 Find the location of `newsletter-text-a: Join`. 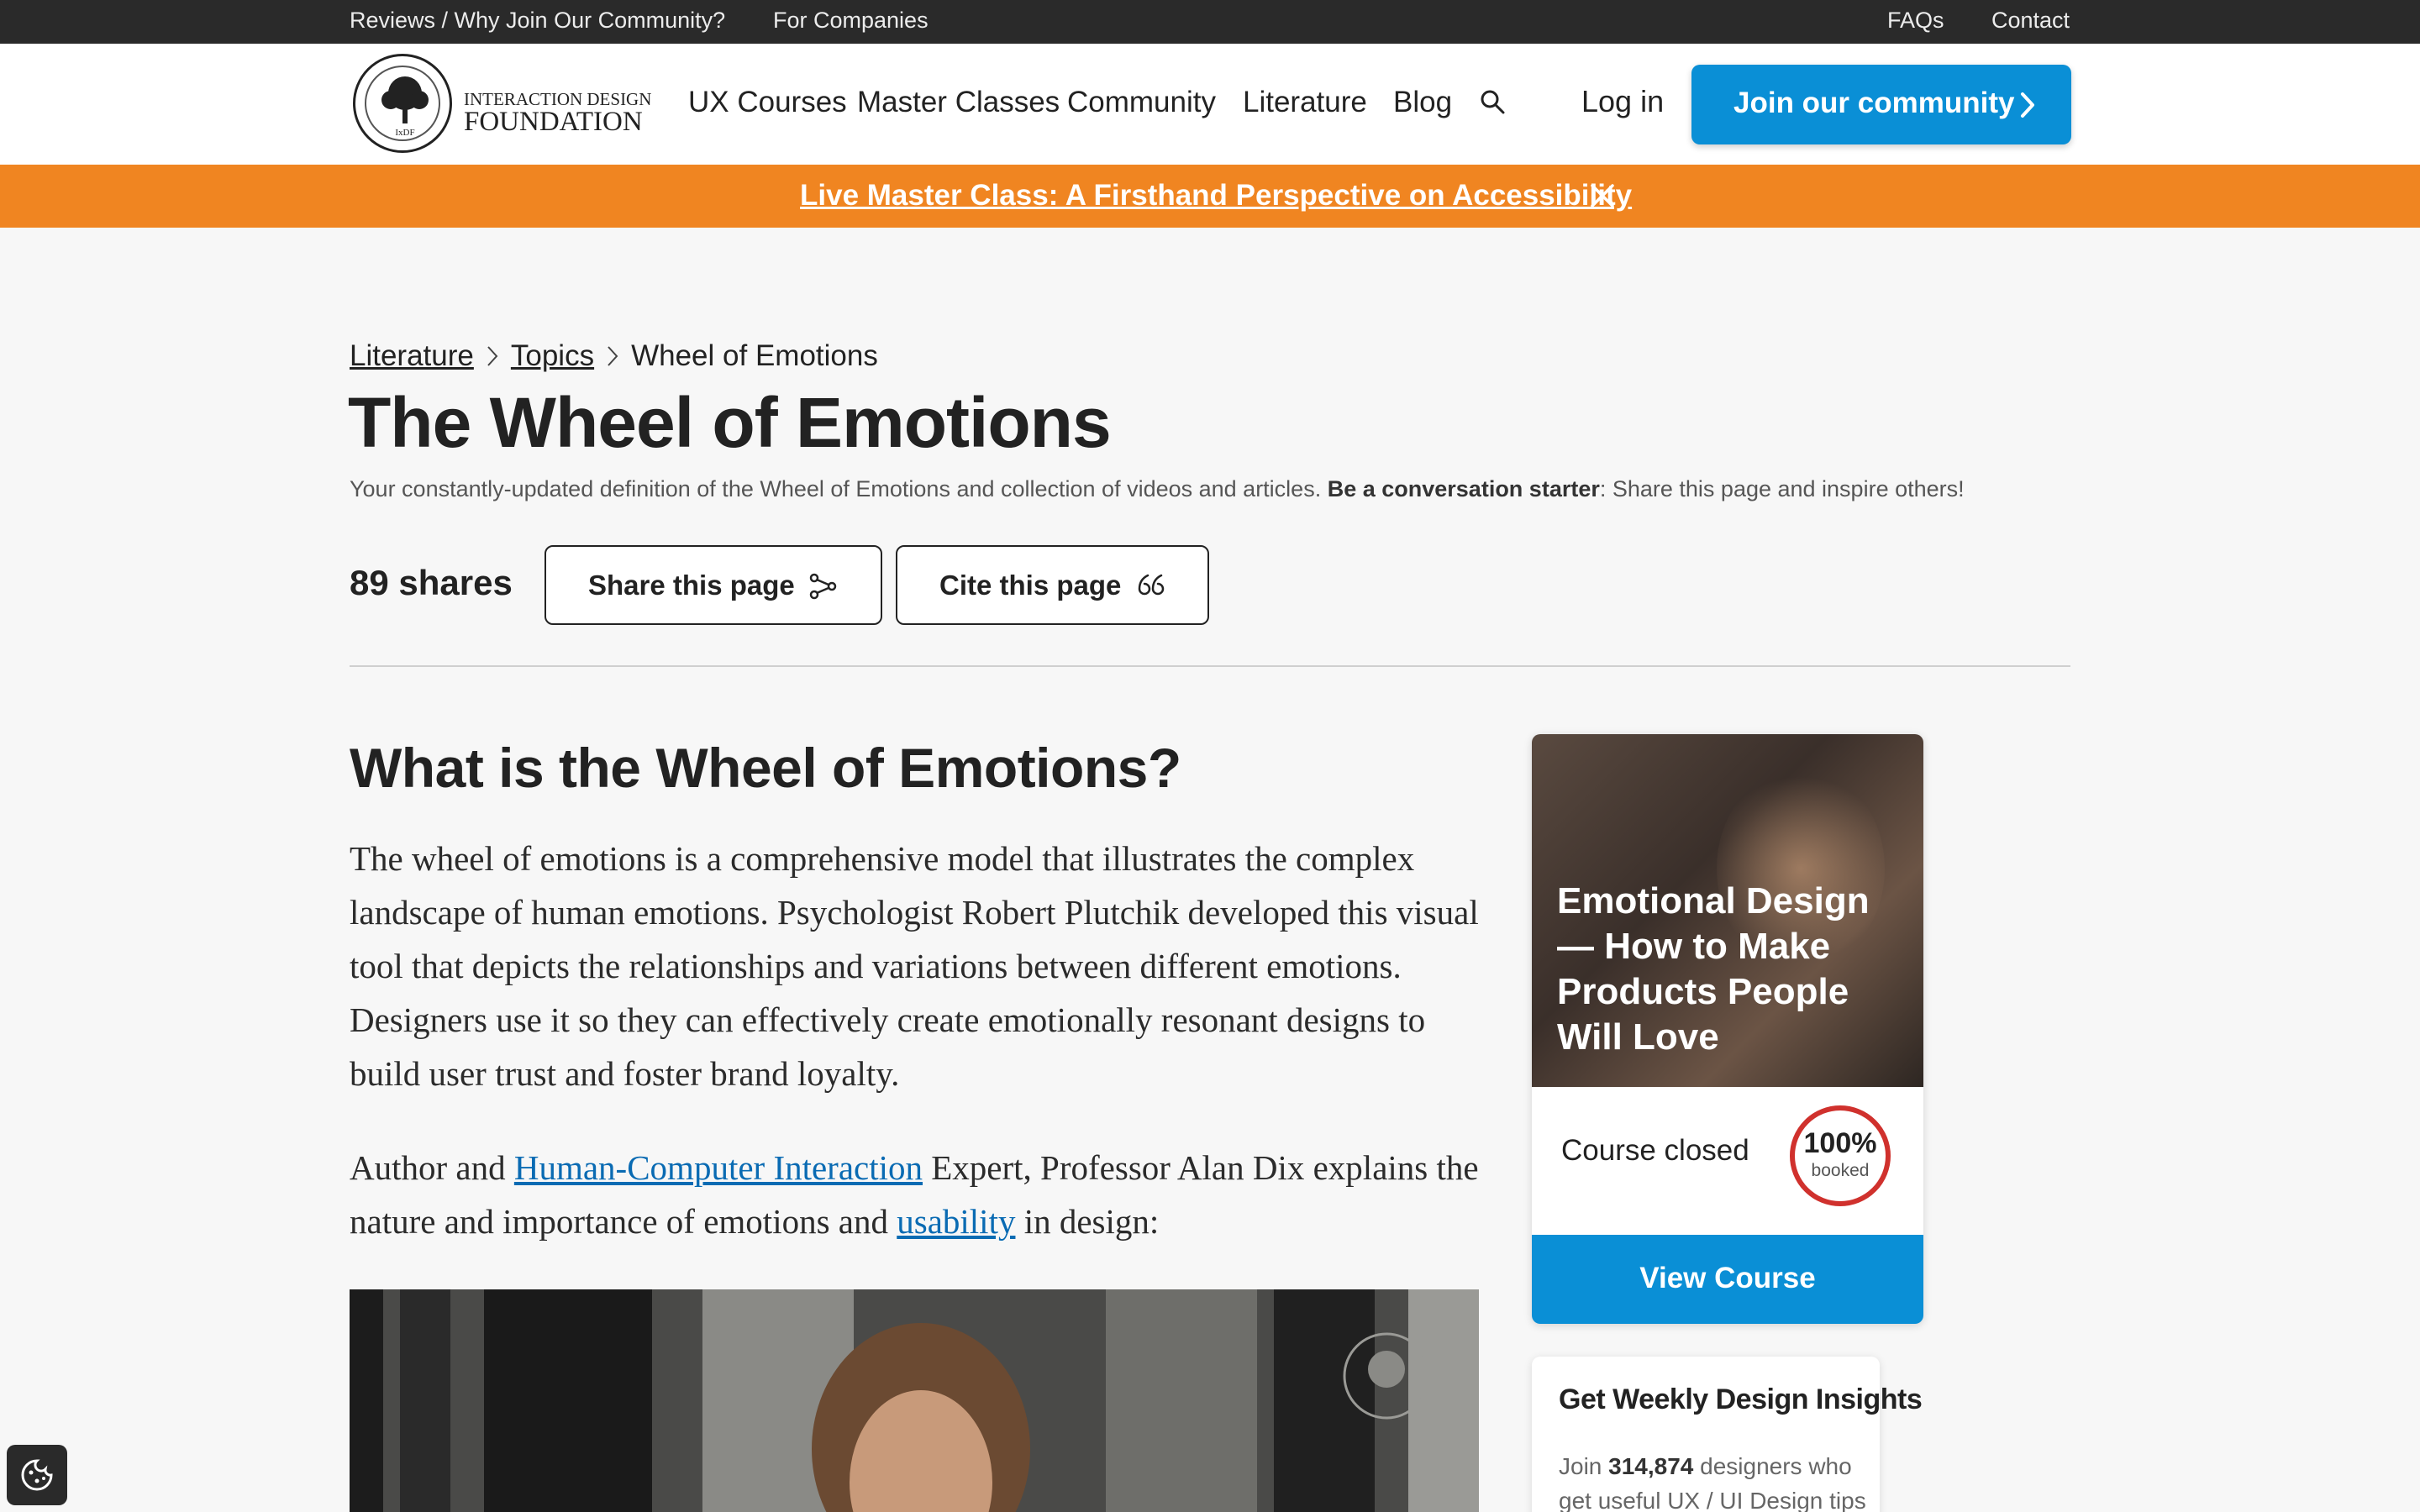

newsletter-text-a: Join is located at coordinates (1584, 1466).